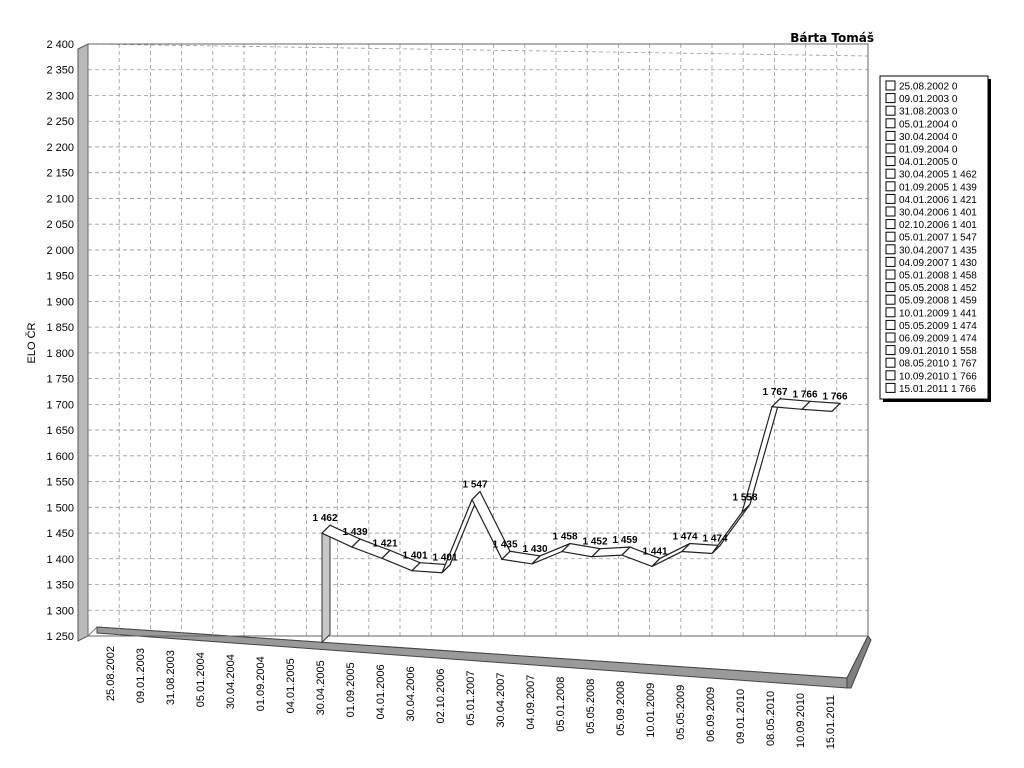  Describe the element at coordinates (60, 328) in the screenshot. I see `y-tick-label: 1 850` at that location.